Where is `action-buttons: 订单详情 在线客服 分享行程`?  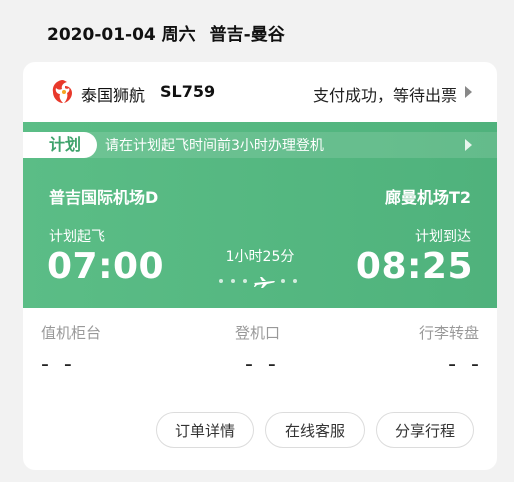
action-buttons: 订单详情 在线客服 分享行程 is located at coordinates (260, 432).